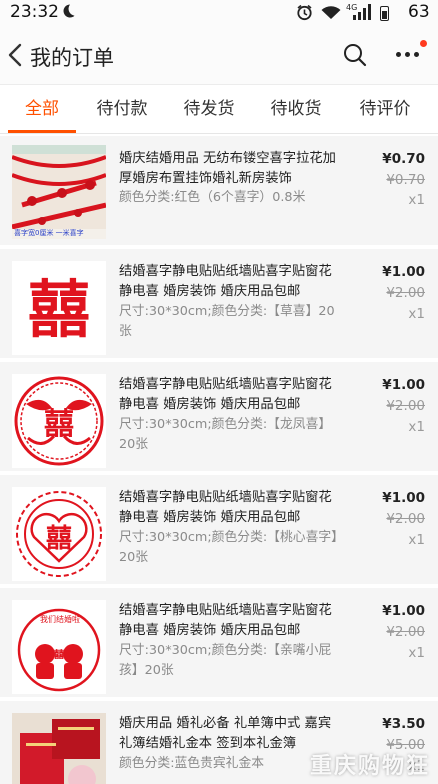 Image resolution: width=438 pixels, height=784 pixels. Describe the element at coordinates (212, 197) in the screenshot. I see `product-spec: 颜色分类:红色（6个喜字）0.8米` at that location.